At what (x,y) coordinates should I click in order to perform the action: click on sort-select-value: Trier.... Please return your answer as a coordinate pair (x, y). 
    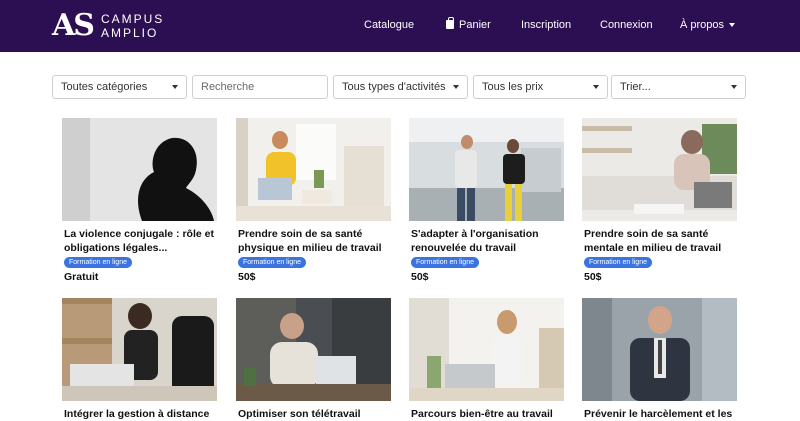
    Looking at the image, I should click on (635, 87).